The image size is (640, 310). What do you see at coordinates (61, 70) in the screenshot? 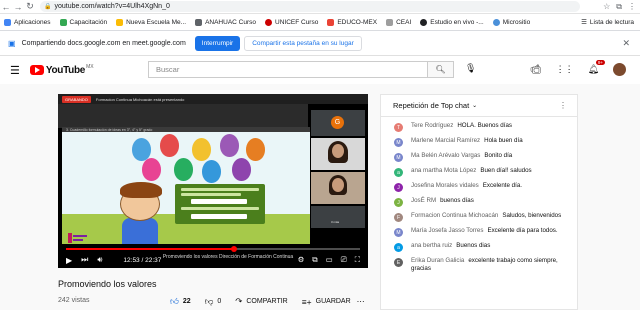
I see `youtube-logo: YouTube MX` at bounding box center [61, 70].